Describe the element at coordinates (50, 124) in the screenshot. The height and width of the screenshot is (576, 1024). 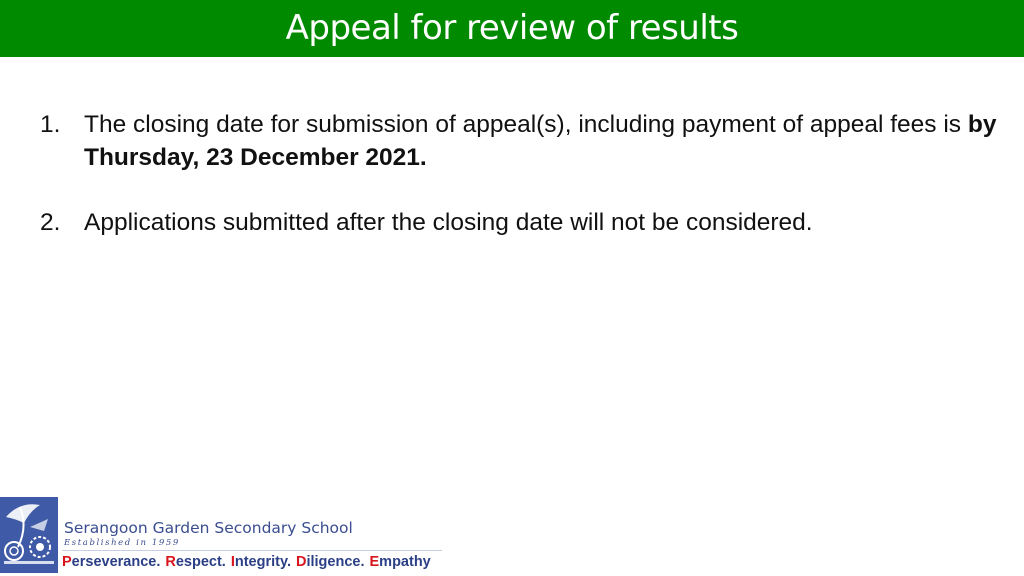
I see `item-number: 1.` at that location.